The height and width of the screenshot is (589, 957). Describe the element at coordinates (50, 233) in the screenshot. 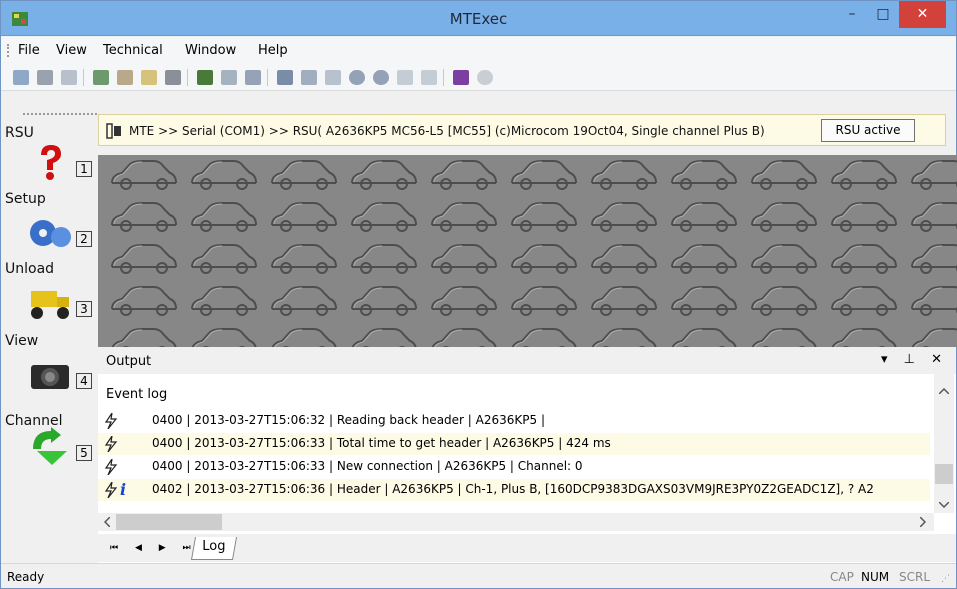

I see `gears-icon` at that location.